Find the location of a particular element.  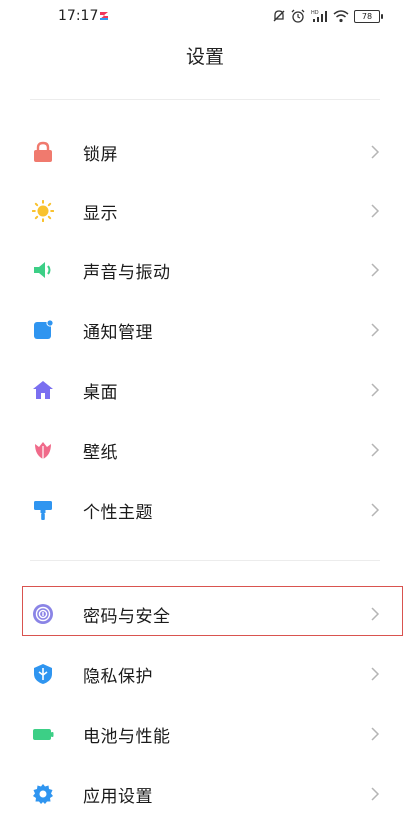

status-bar: 17:17 HD 78 is located at coordinates (205, 17).